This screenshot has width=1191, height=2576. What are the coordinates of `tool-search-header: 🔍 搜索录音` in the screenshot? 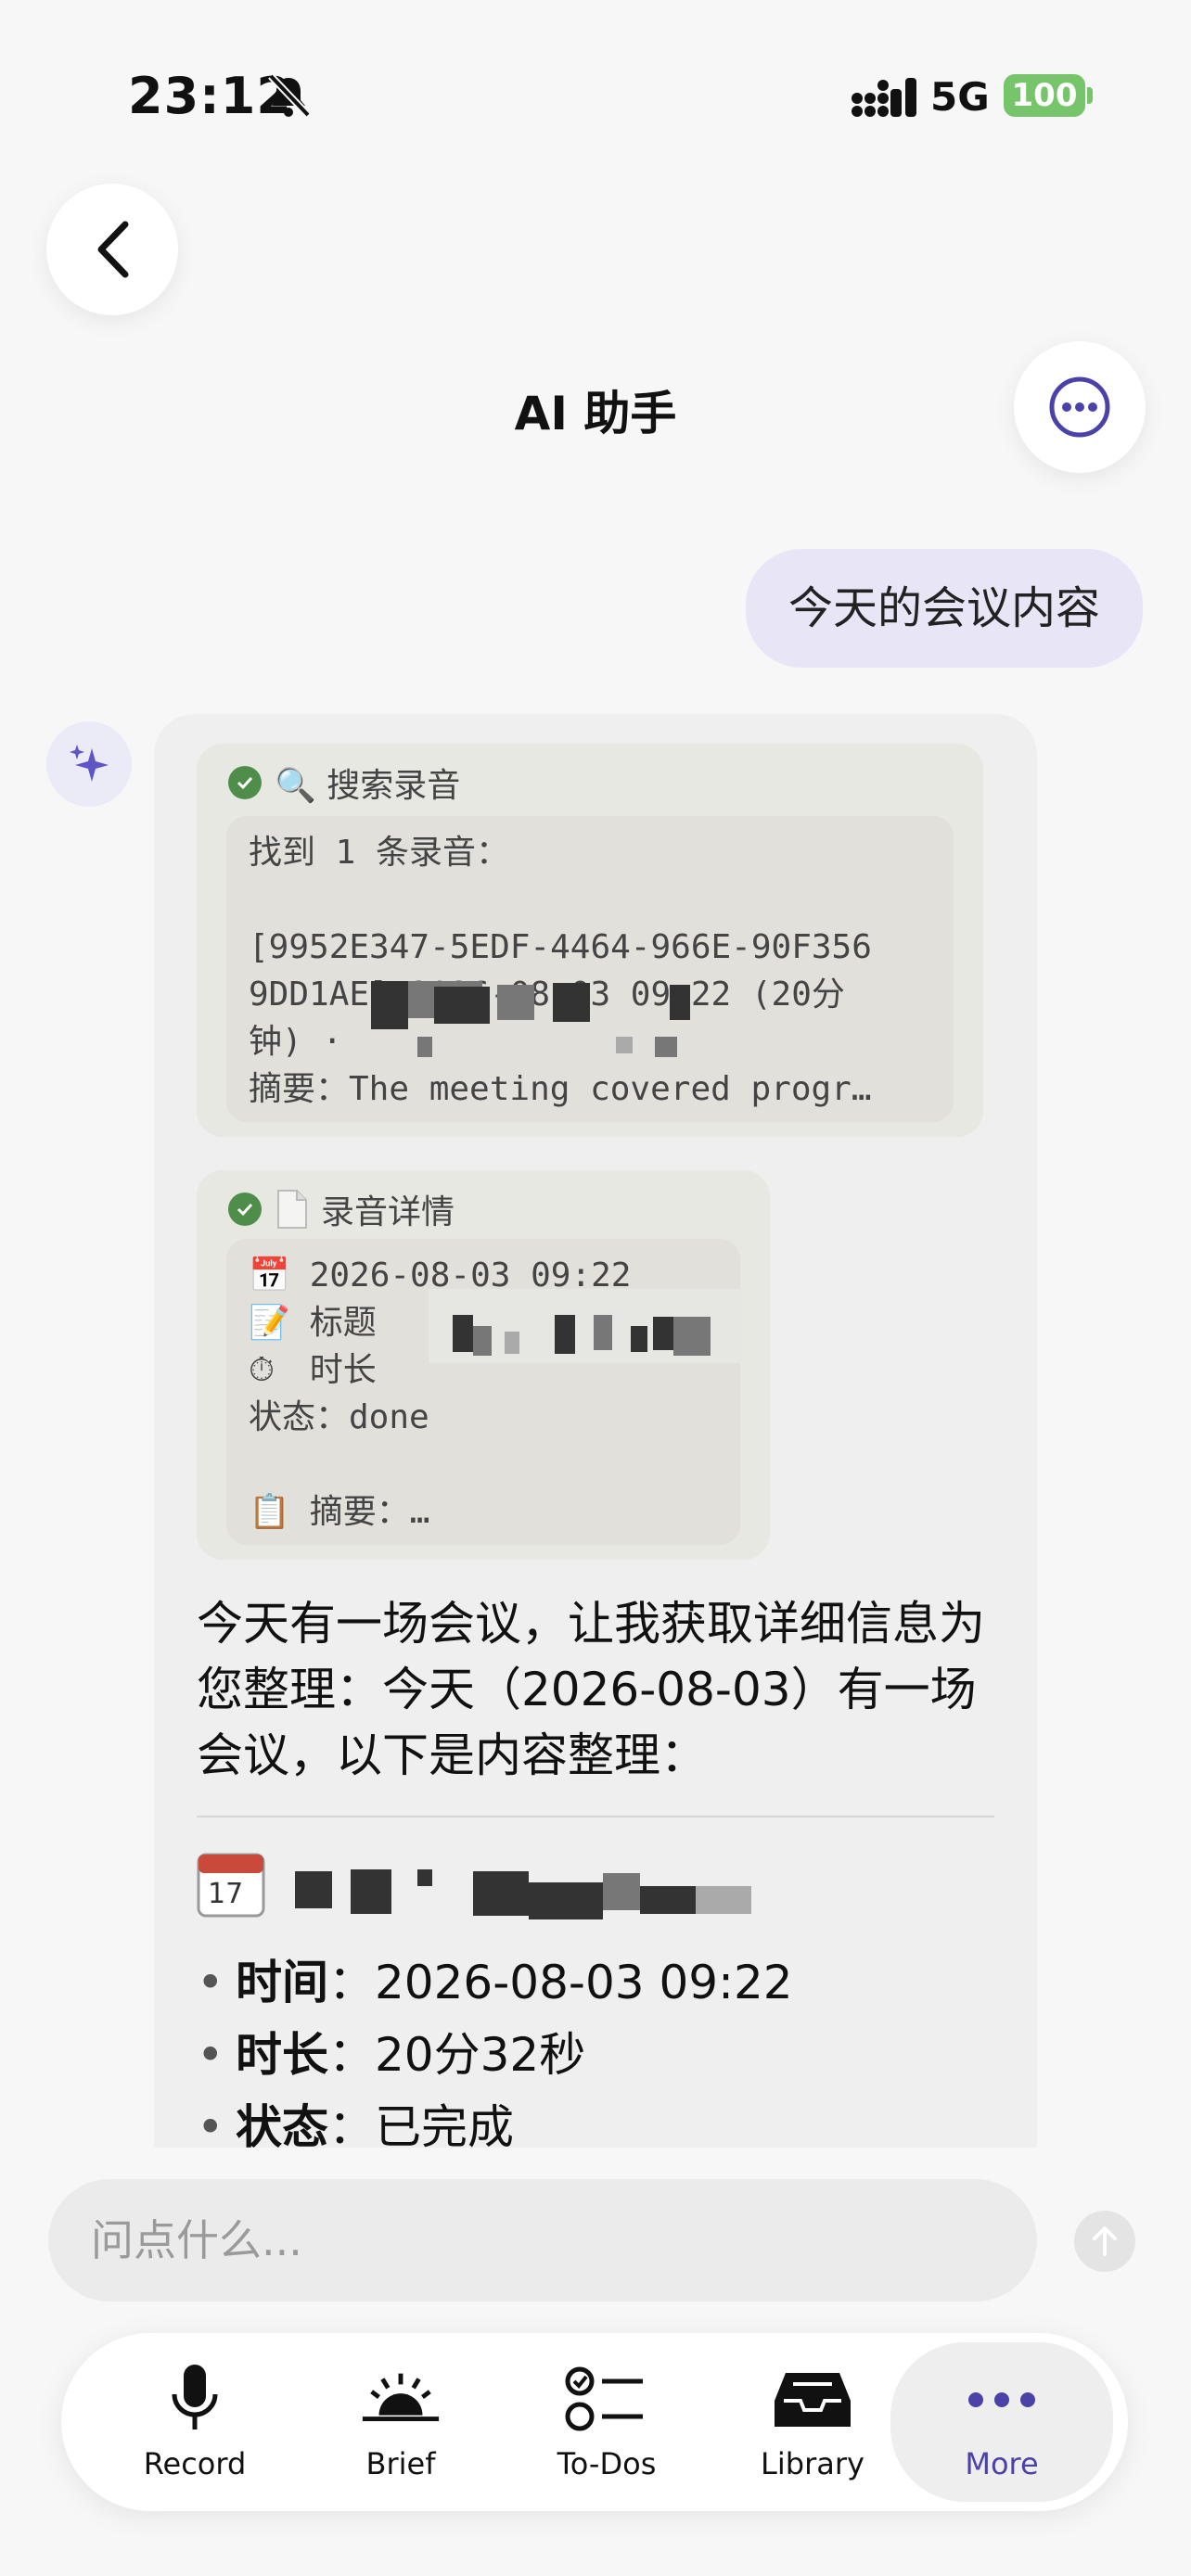 It's located at (344, 783).